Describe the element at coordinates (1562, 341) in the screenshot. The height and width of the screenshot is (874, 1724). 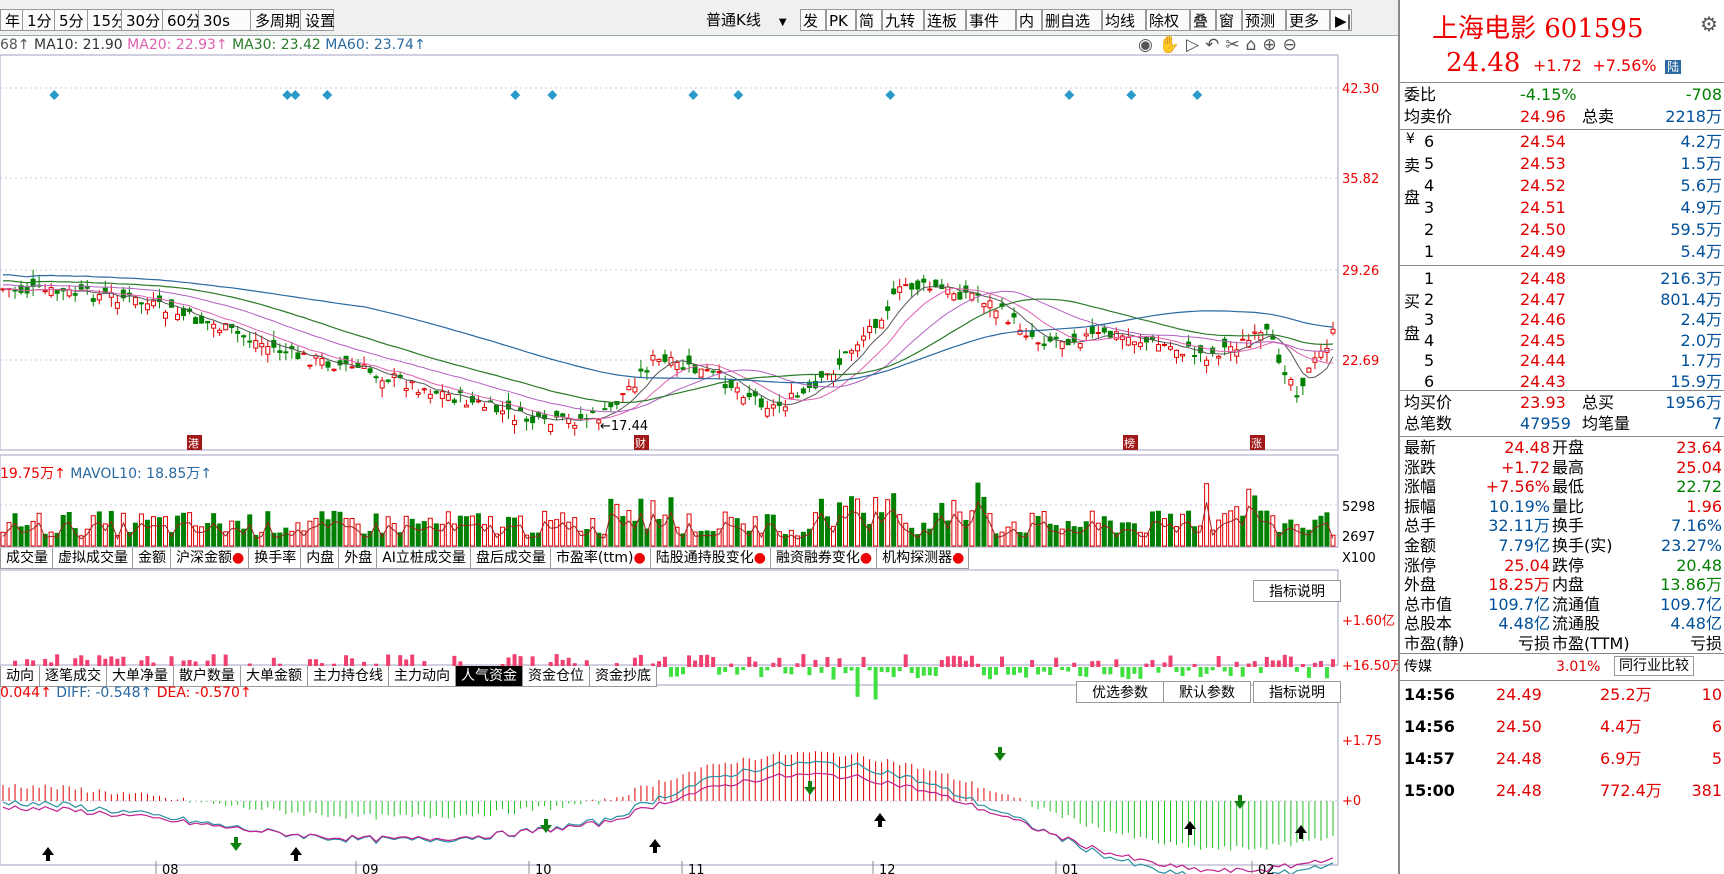
I see `buy-level-row: 4 24.45 2.0万` at that location.